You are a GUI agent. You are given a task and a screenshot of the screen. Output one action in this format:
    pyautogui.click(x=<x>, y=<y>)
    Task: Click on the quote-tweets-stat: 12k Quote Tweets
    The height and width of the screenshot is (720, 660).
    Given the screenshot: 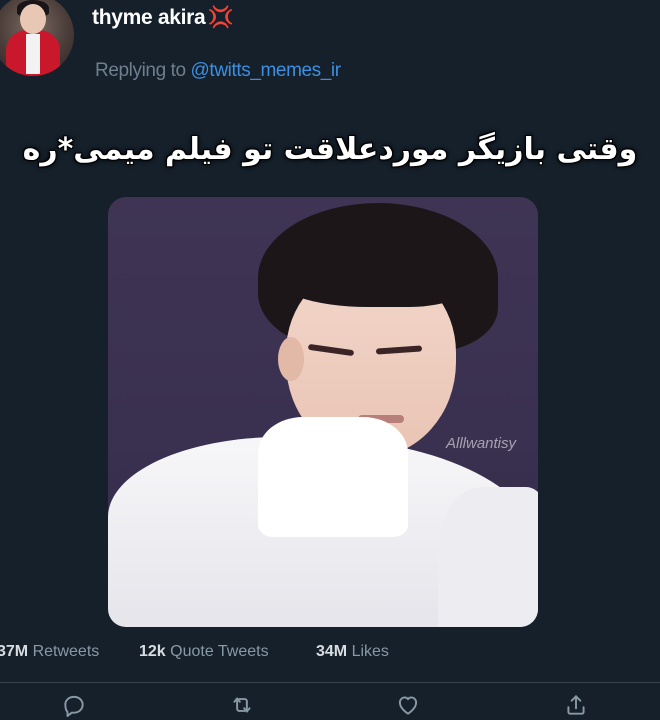 What is the action you would take?
    pyautogui.click(x=204, y=652)
    